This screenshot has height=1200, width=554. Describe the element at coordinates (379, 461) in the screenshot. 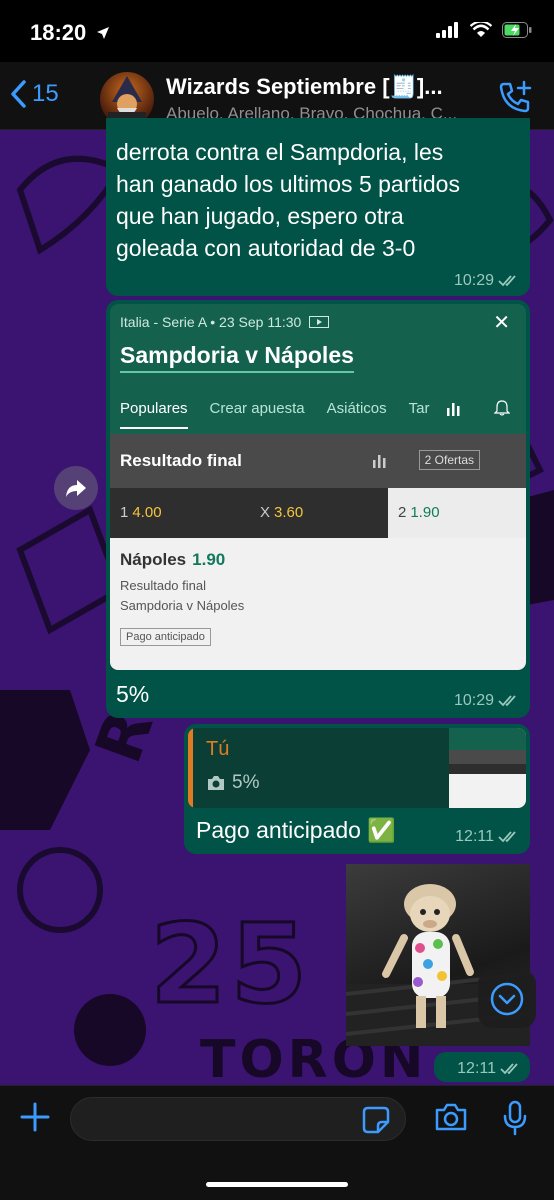

I see `market-stats-icon` at that location.